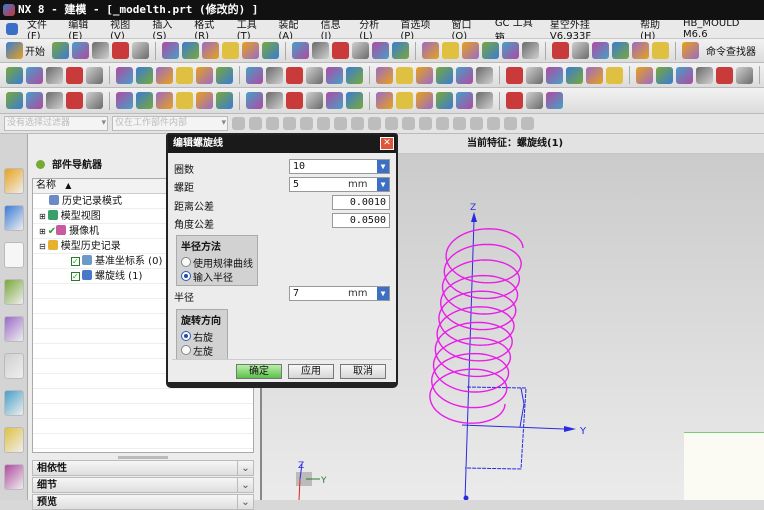 This screenshot has height=510, width=764. What do you see at coordinates (14, 329) in the screenshot?
I see `hd3d-tools-icon` at bounding box center [14, 329].